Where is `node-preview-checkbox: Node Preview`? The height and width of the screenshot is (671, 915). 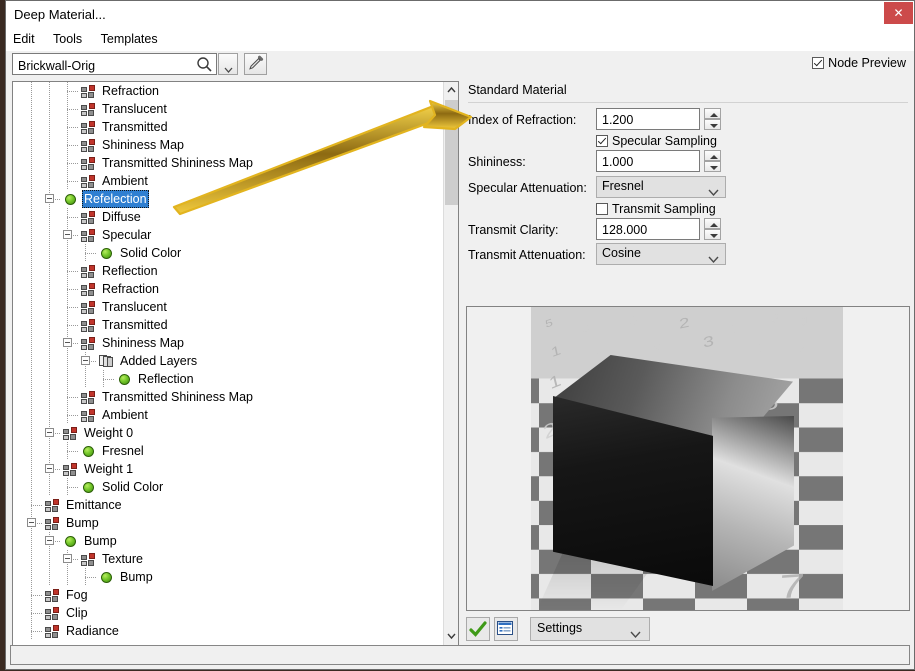
node-preview-checkbox: Node Preview is located at coordinates (859, 63).